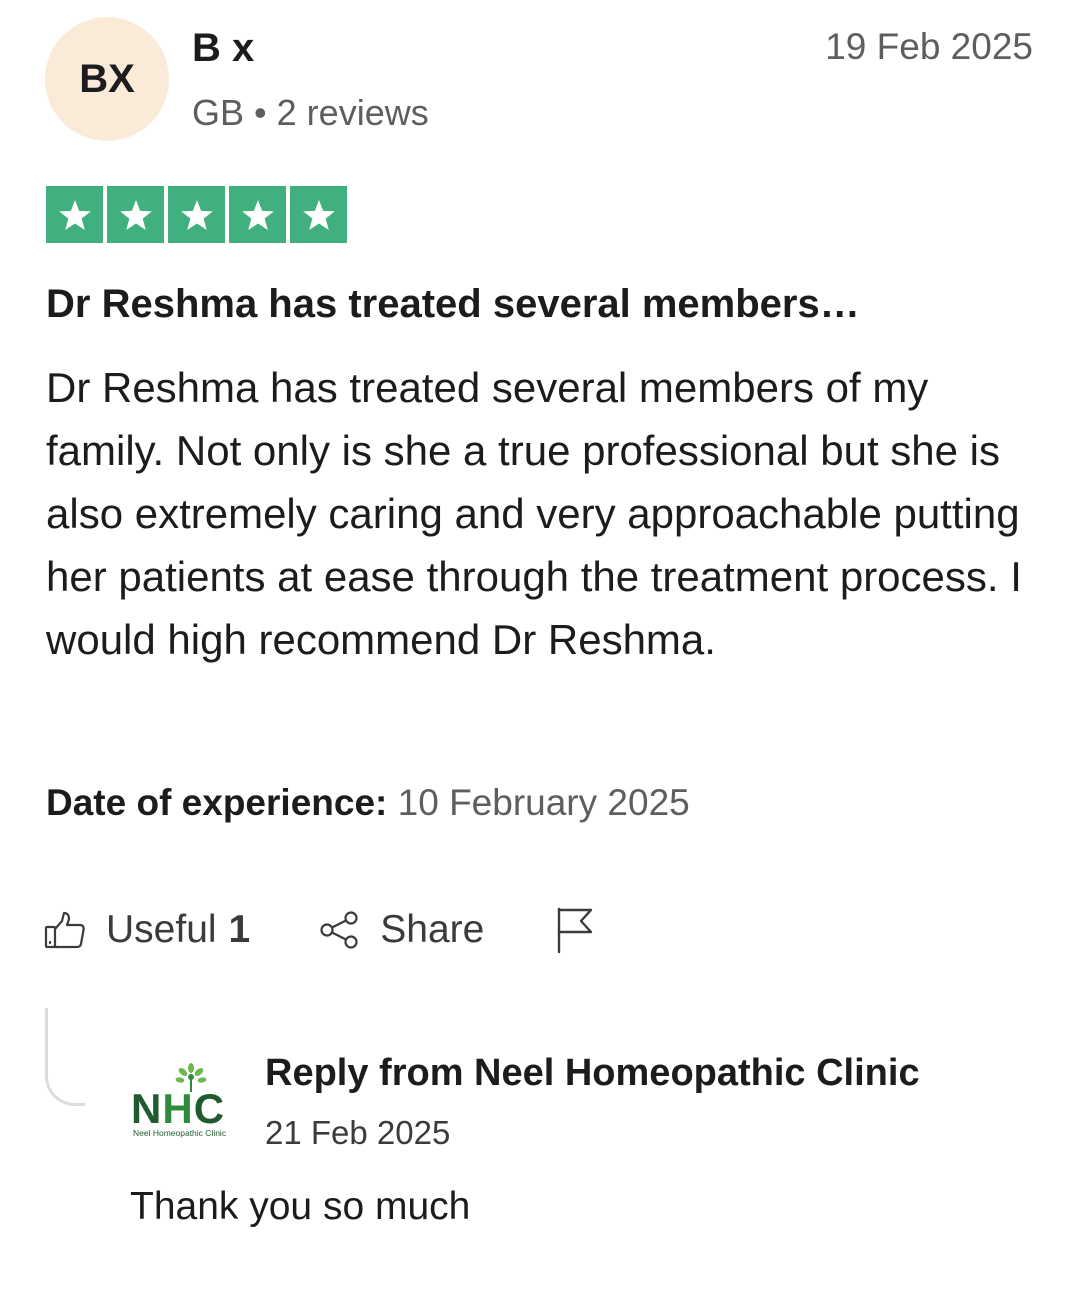 This screenshot has height=1308, width=1080. I want to click on useful-label: Useful, so click(161, 929).